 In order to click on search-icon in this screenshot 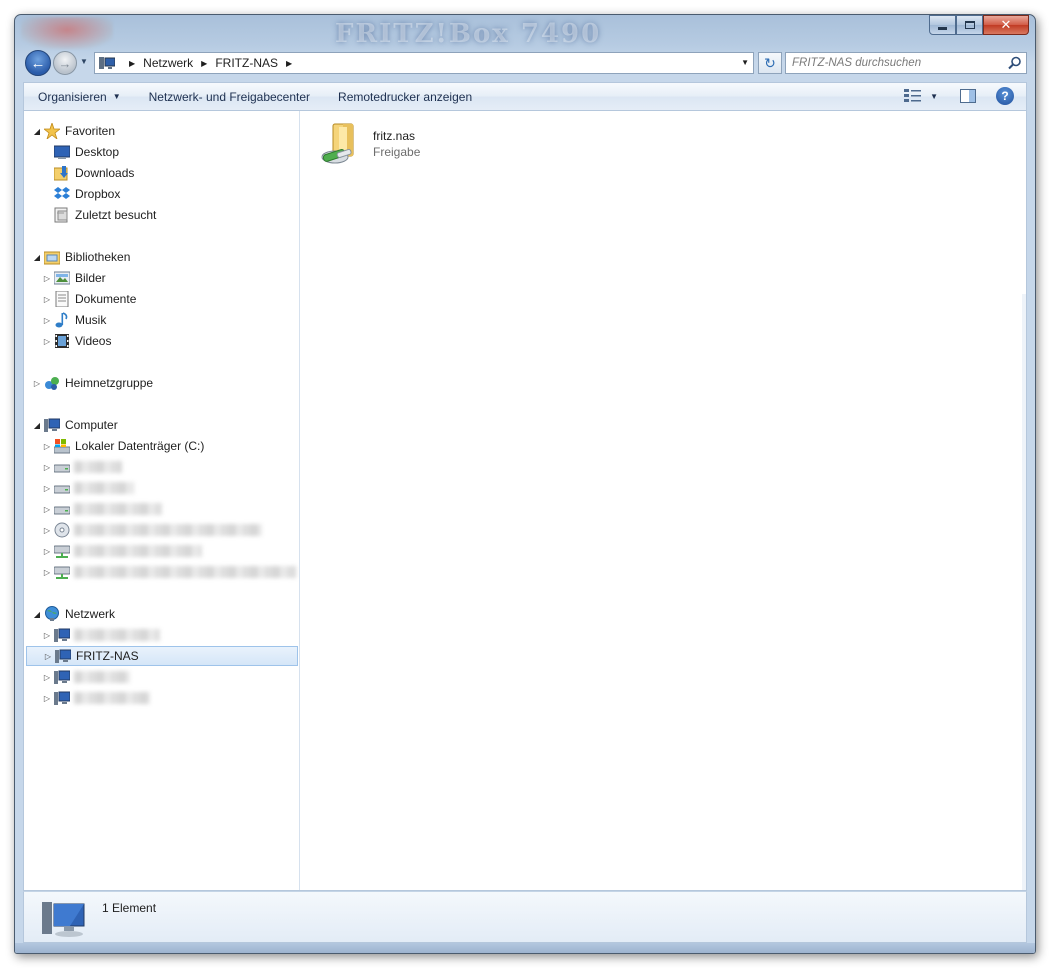, I will do `click(1015, 63)`.